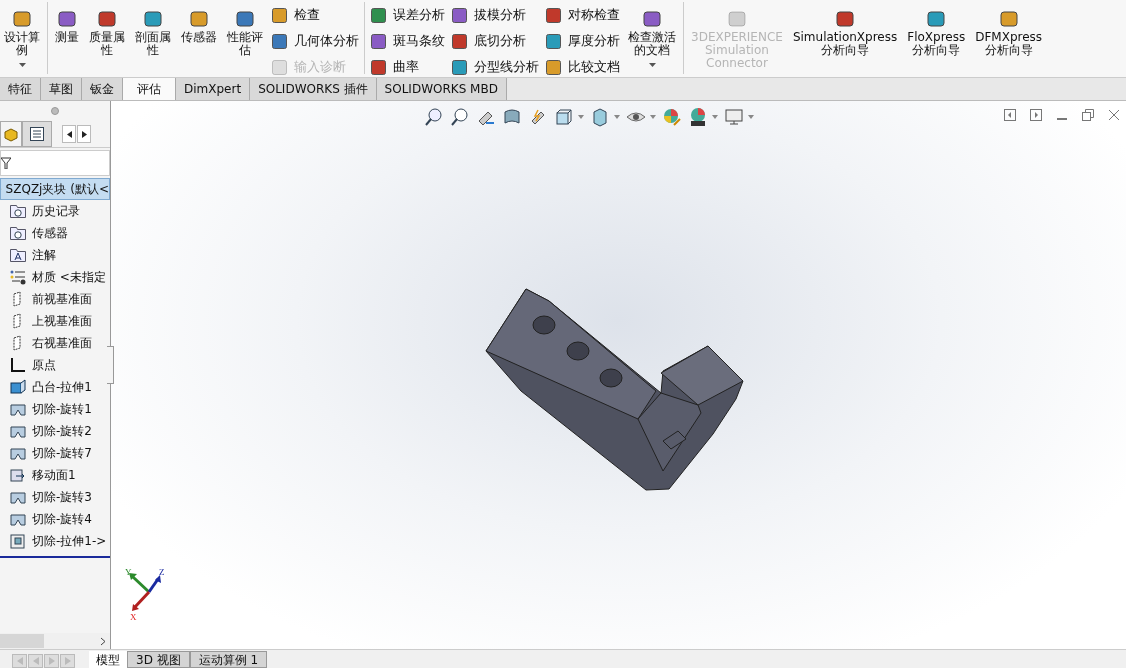 Image resolution: width=1126 pixels, height=668 pixels. I want to click on ribbon-tab: 评估, so click(149, 89).